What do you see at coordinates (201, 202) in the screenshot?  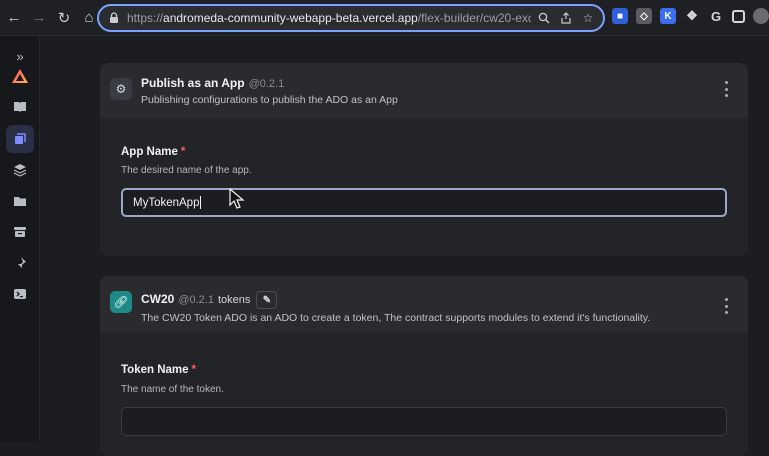 I see `text-caret` at bounding box center [201, 202].